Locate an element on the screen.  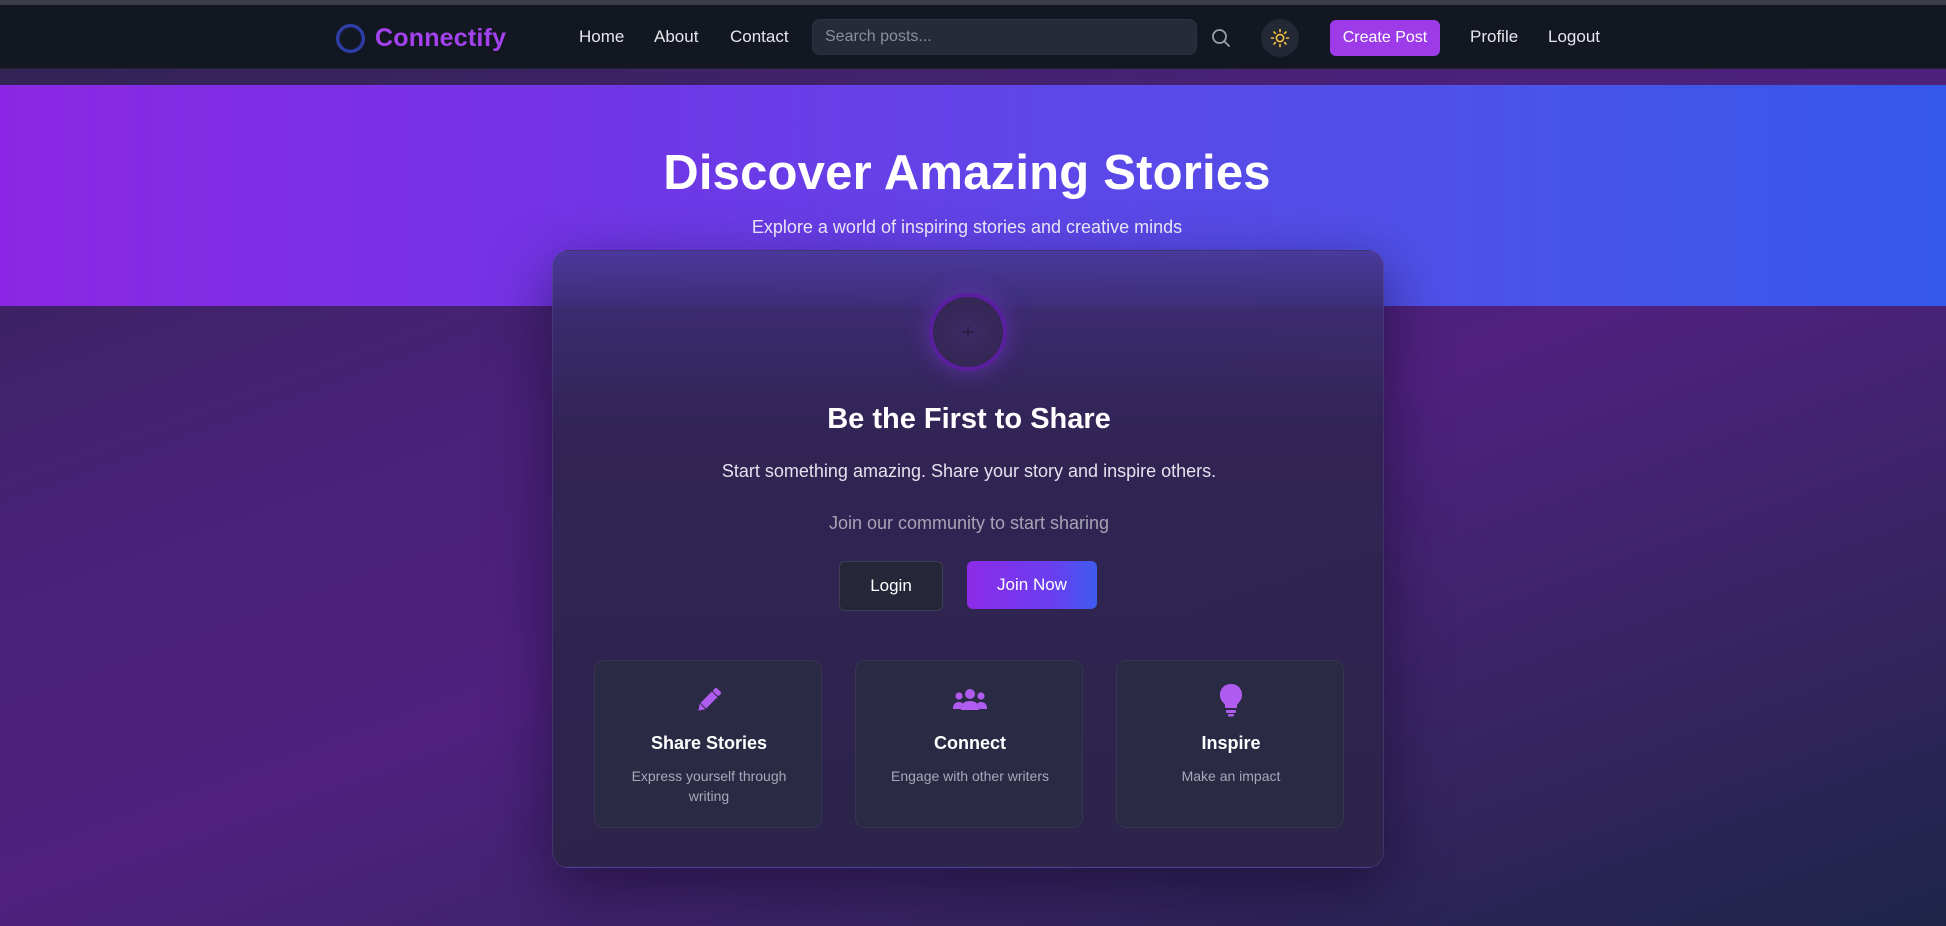
feature-description: Make an impact is located at coordinates (1231, 776).